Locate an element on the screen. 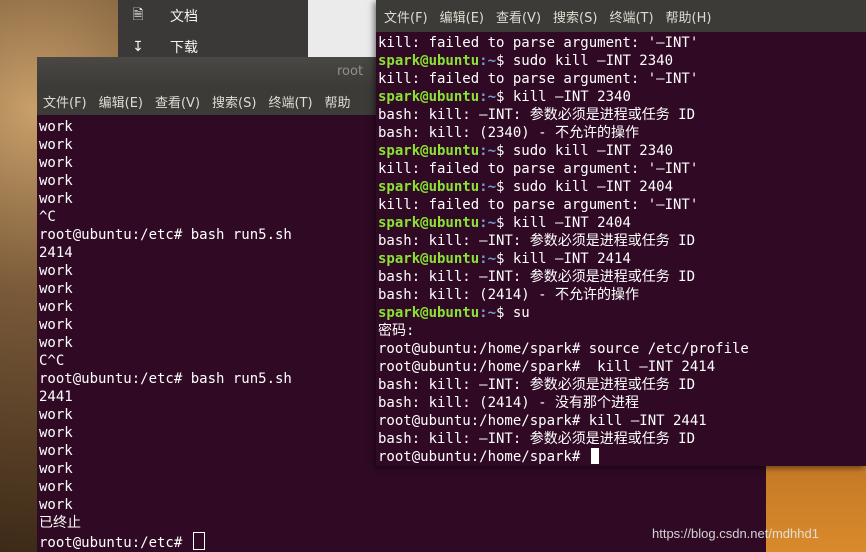  document-icon: 🗎 is located at coordinates (138, 15).